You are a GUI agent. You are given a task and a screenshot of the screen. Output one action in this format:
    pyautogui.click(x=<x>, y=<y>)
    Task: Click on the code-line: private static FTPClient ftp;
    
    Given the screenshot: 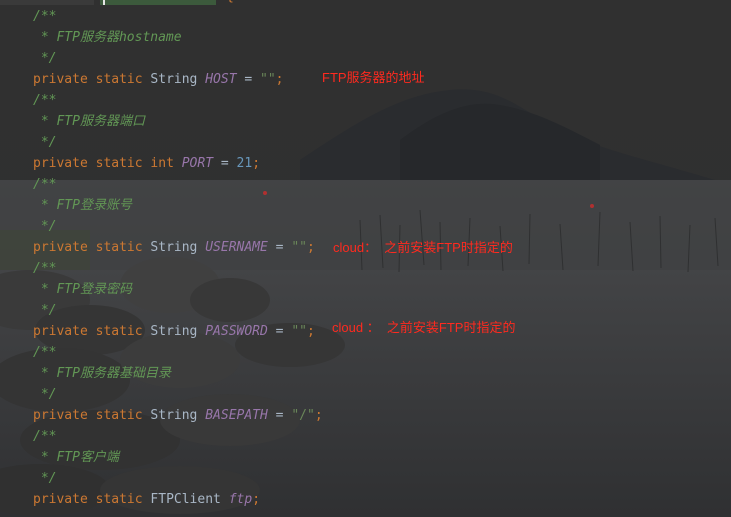 What is the action you would take?
    pyautogui.click(x=146, y=499)
    